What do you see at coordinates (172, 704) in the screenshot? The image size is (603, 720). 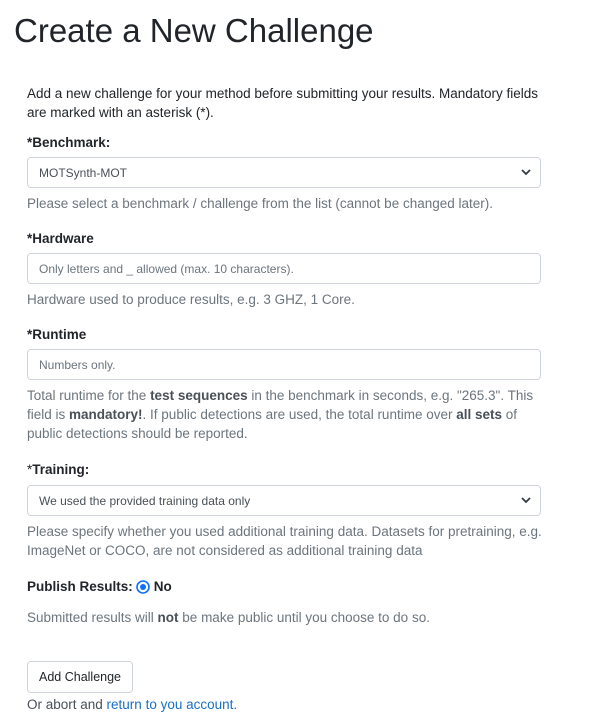 I see `return-account-link: return to you account.` at bounding box center [172, 704].